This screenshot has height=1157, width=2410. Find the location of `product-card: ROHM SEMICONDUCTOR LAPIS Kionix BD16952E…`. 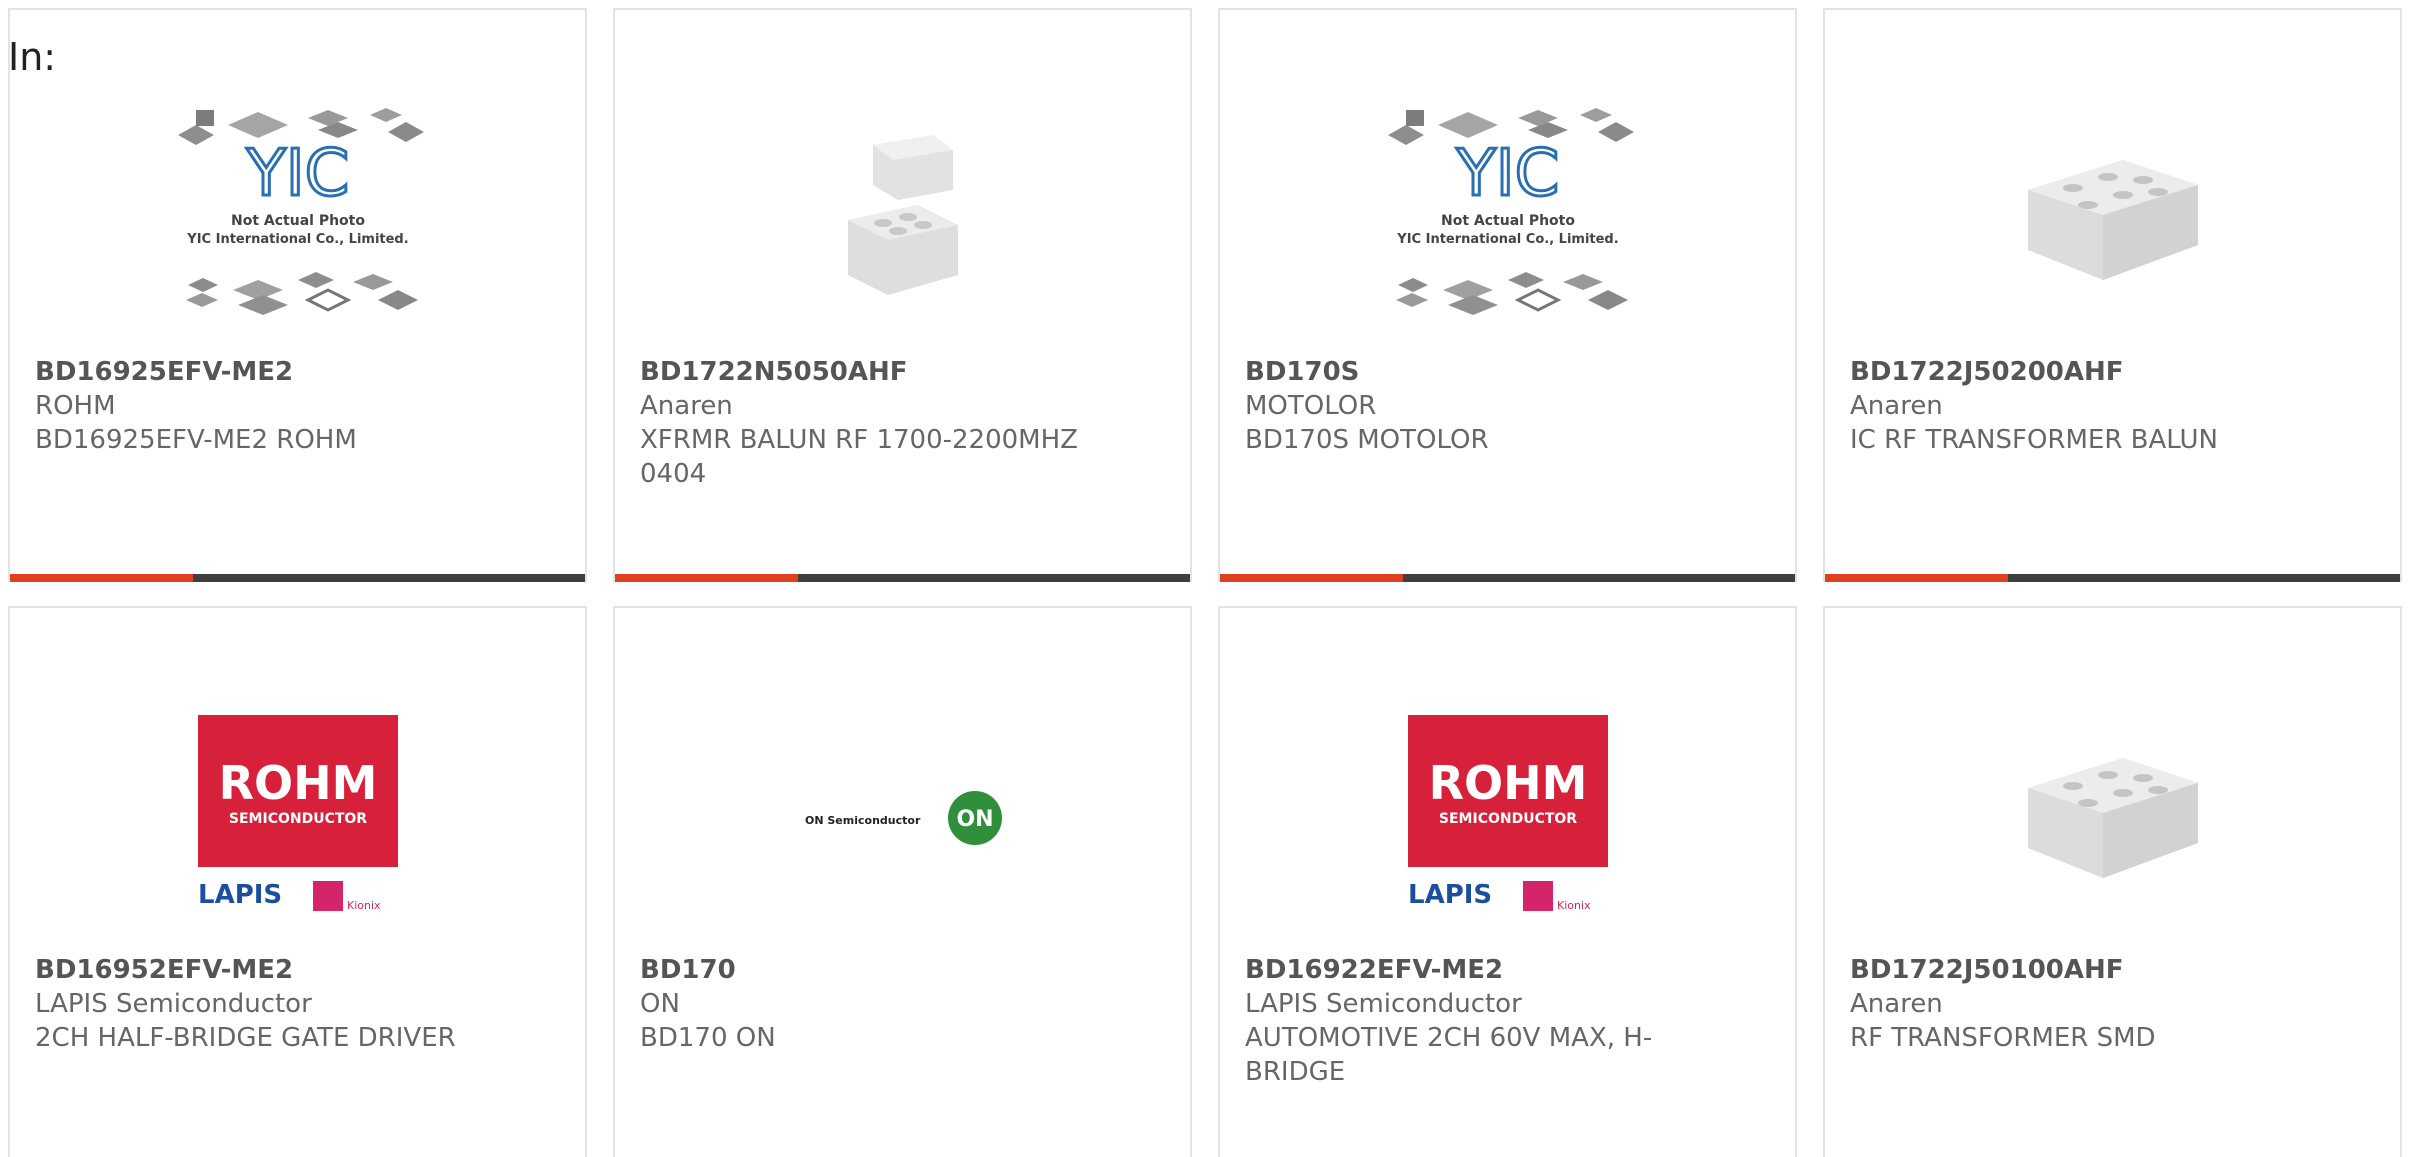

product-card: ROHM SEMICONDUCTOR LAPIS Kionix BD16952E… is located at coordinates (297, 881).